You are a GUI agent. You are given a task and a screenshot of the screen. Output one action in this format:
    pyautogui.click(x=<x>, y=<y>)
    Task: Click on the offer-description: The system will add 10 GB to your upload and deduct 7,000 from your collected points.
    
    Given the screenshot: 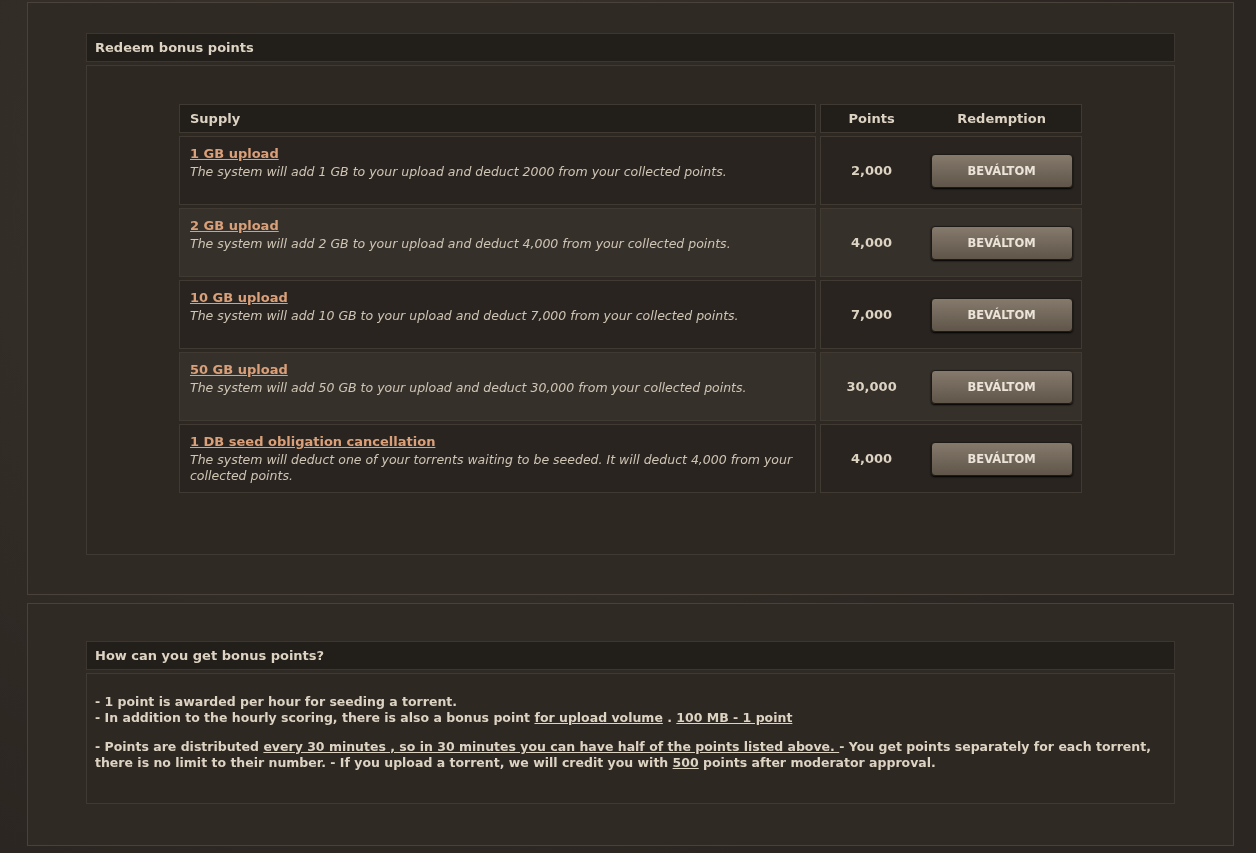 What is the action you would take?
    pyautogui.click(x=465, y=316)
    